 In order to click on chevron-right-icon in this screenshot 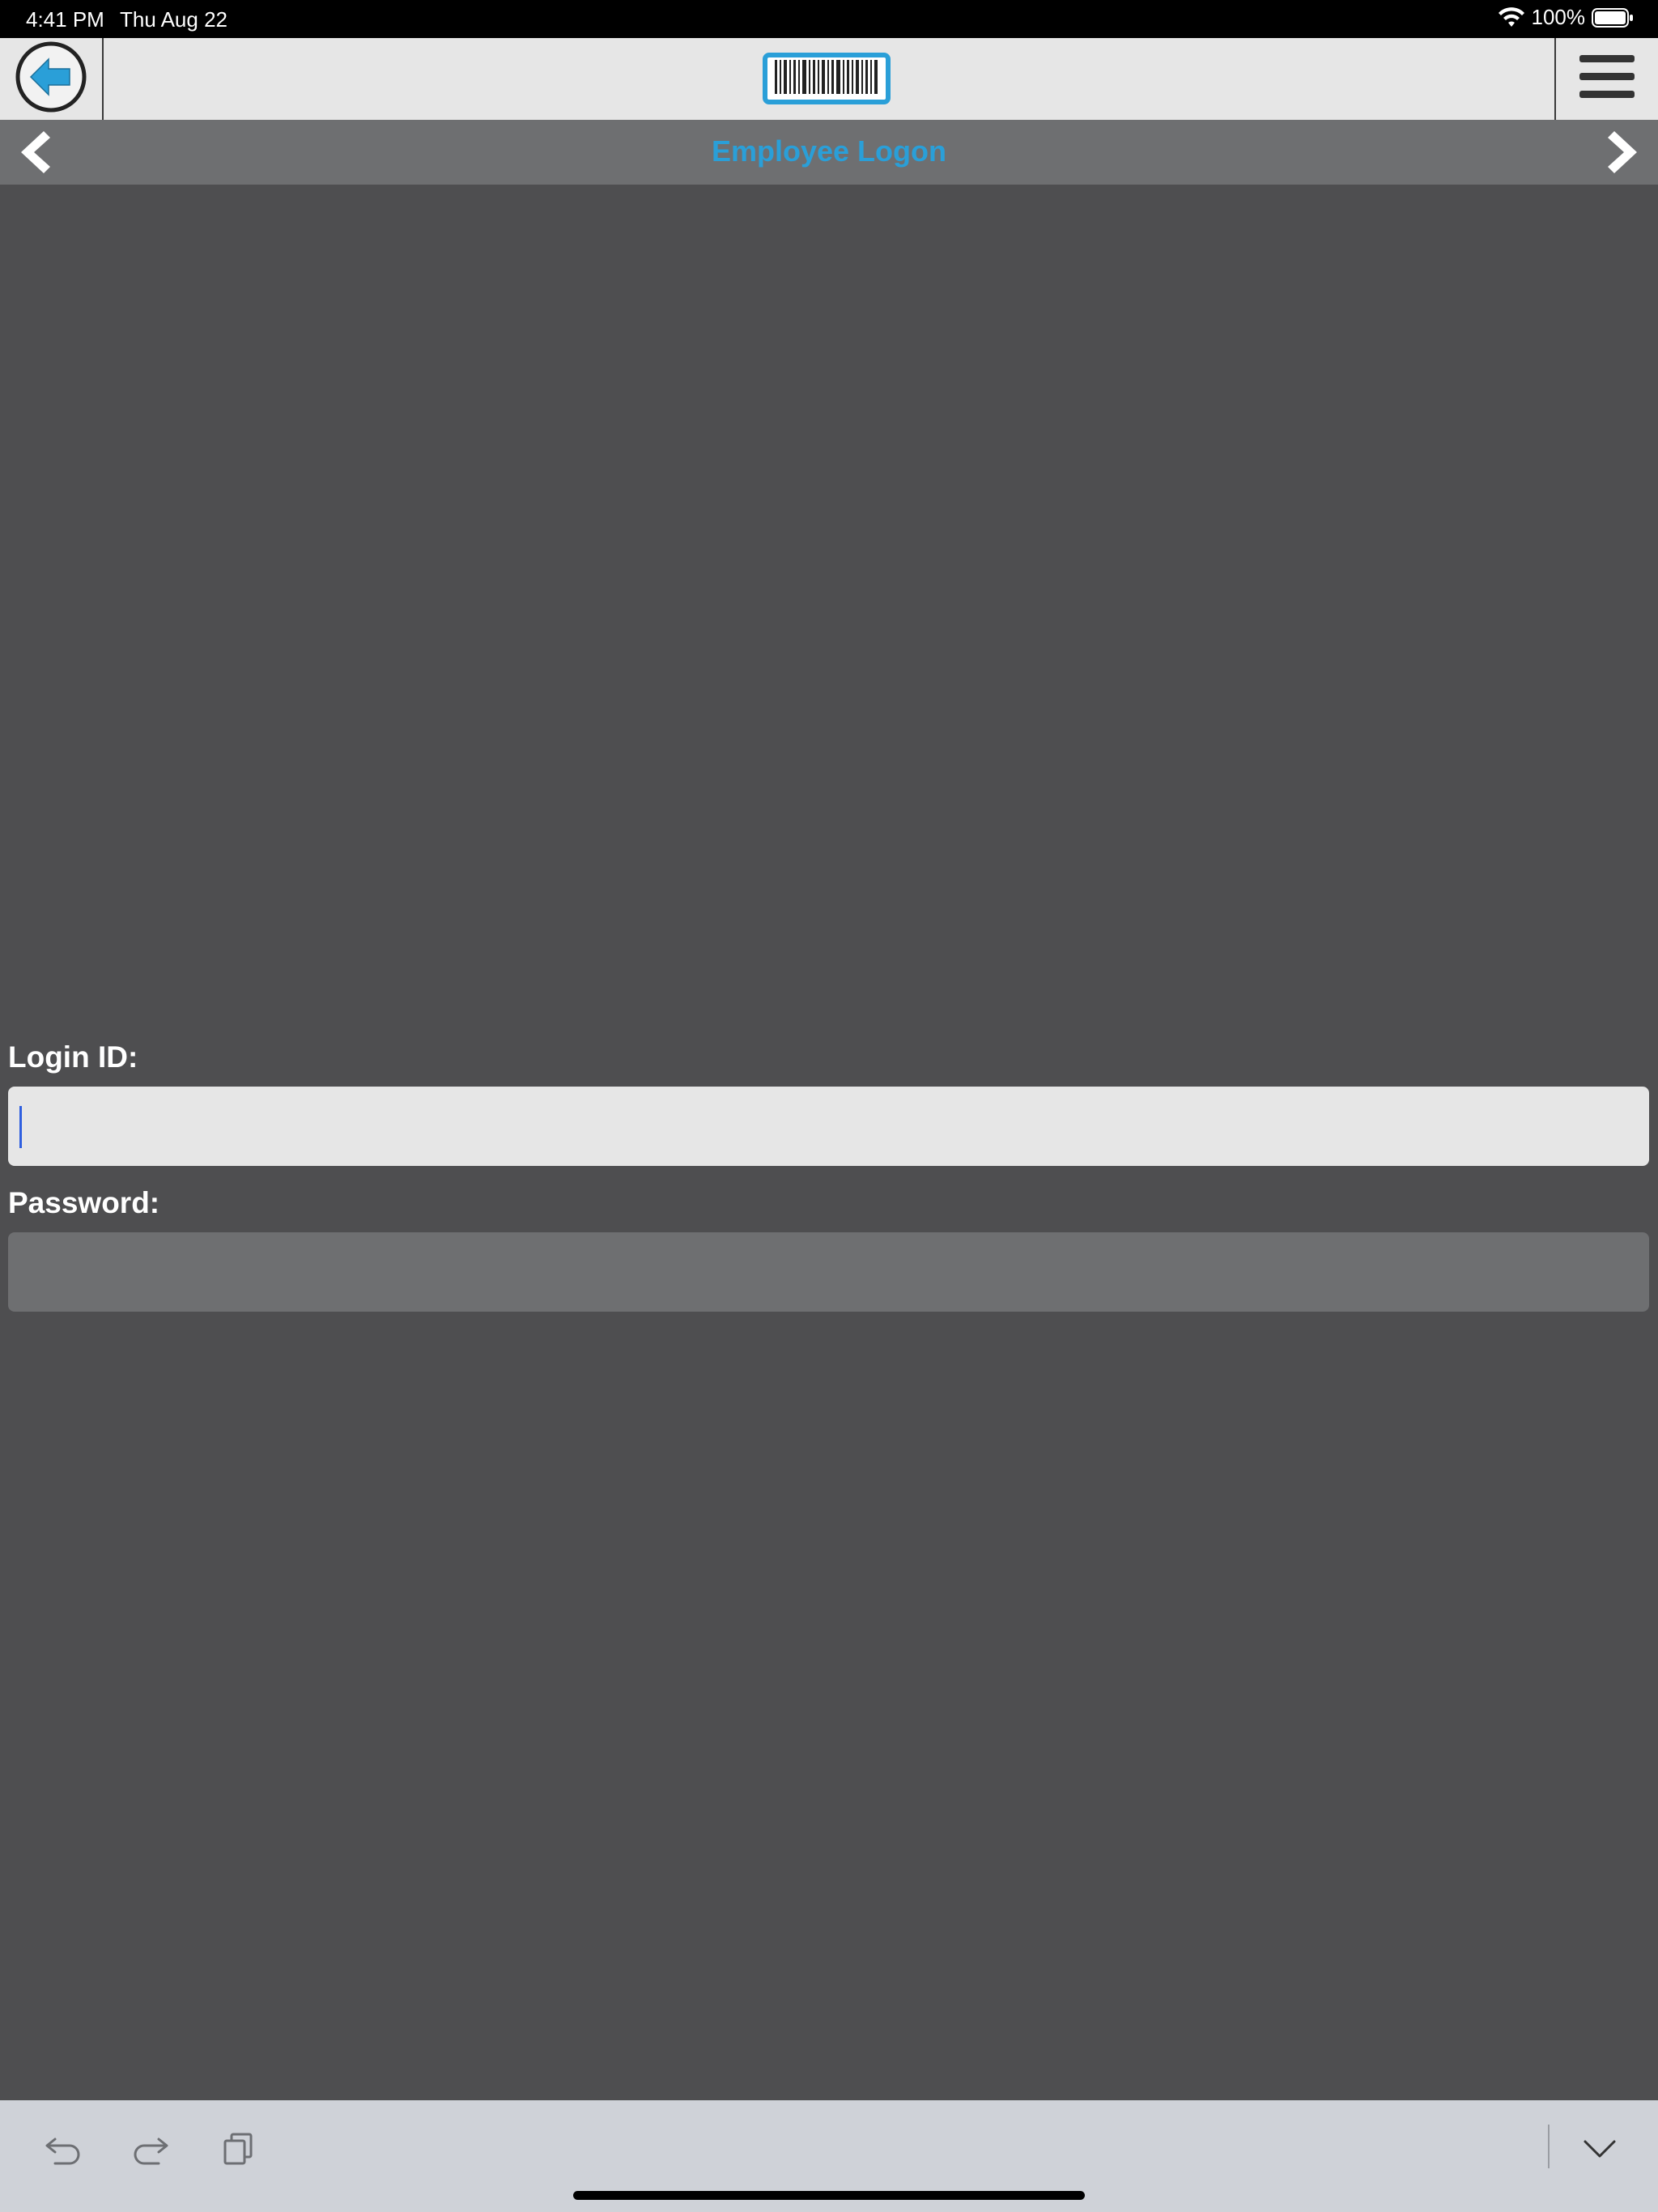, I will do `click(1622, 156)`.